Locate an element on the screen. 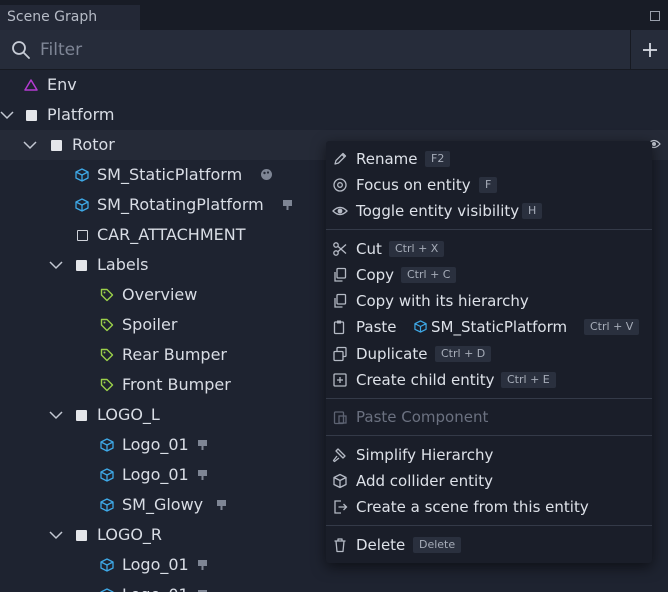  tree-row-label: LOGO_L is located at coordinates (128, 414).